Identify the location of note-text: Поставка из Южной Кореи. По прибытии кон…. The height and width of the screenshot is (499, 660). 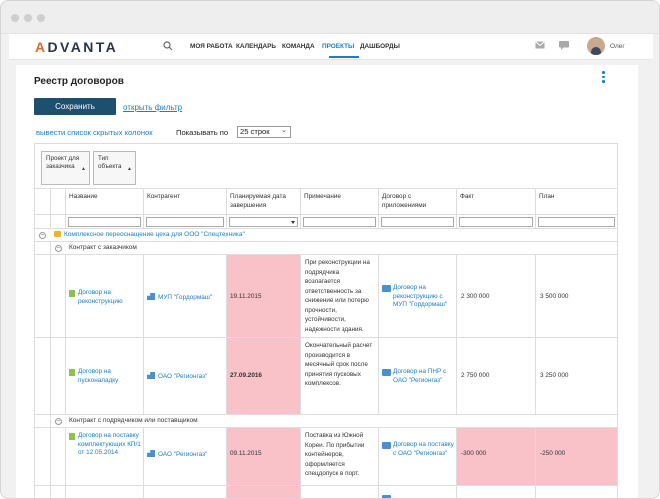
(335, 454).